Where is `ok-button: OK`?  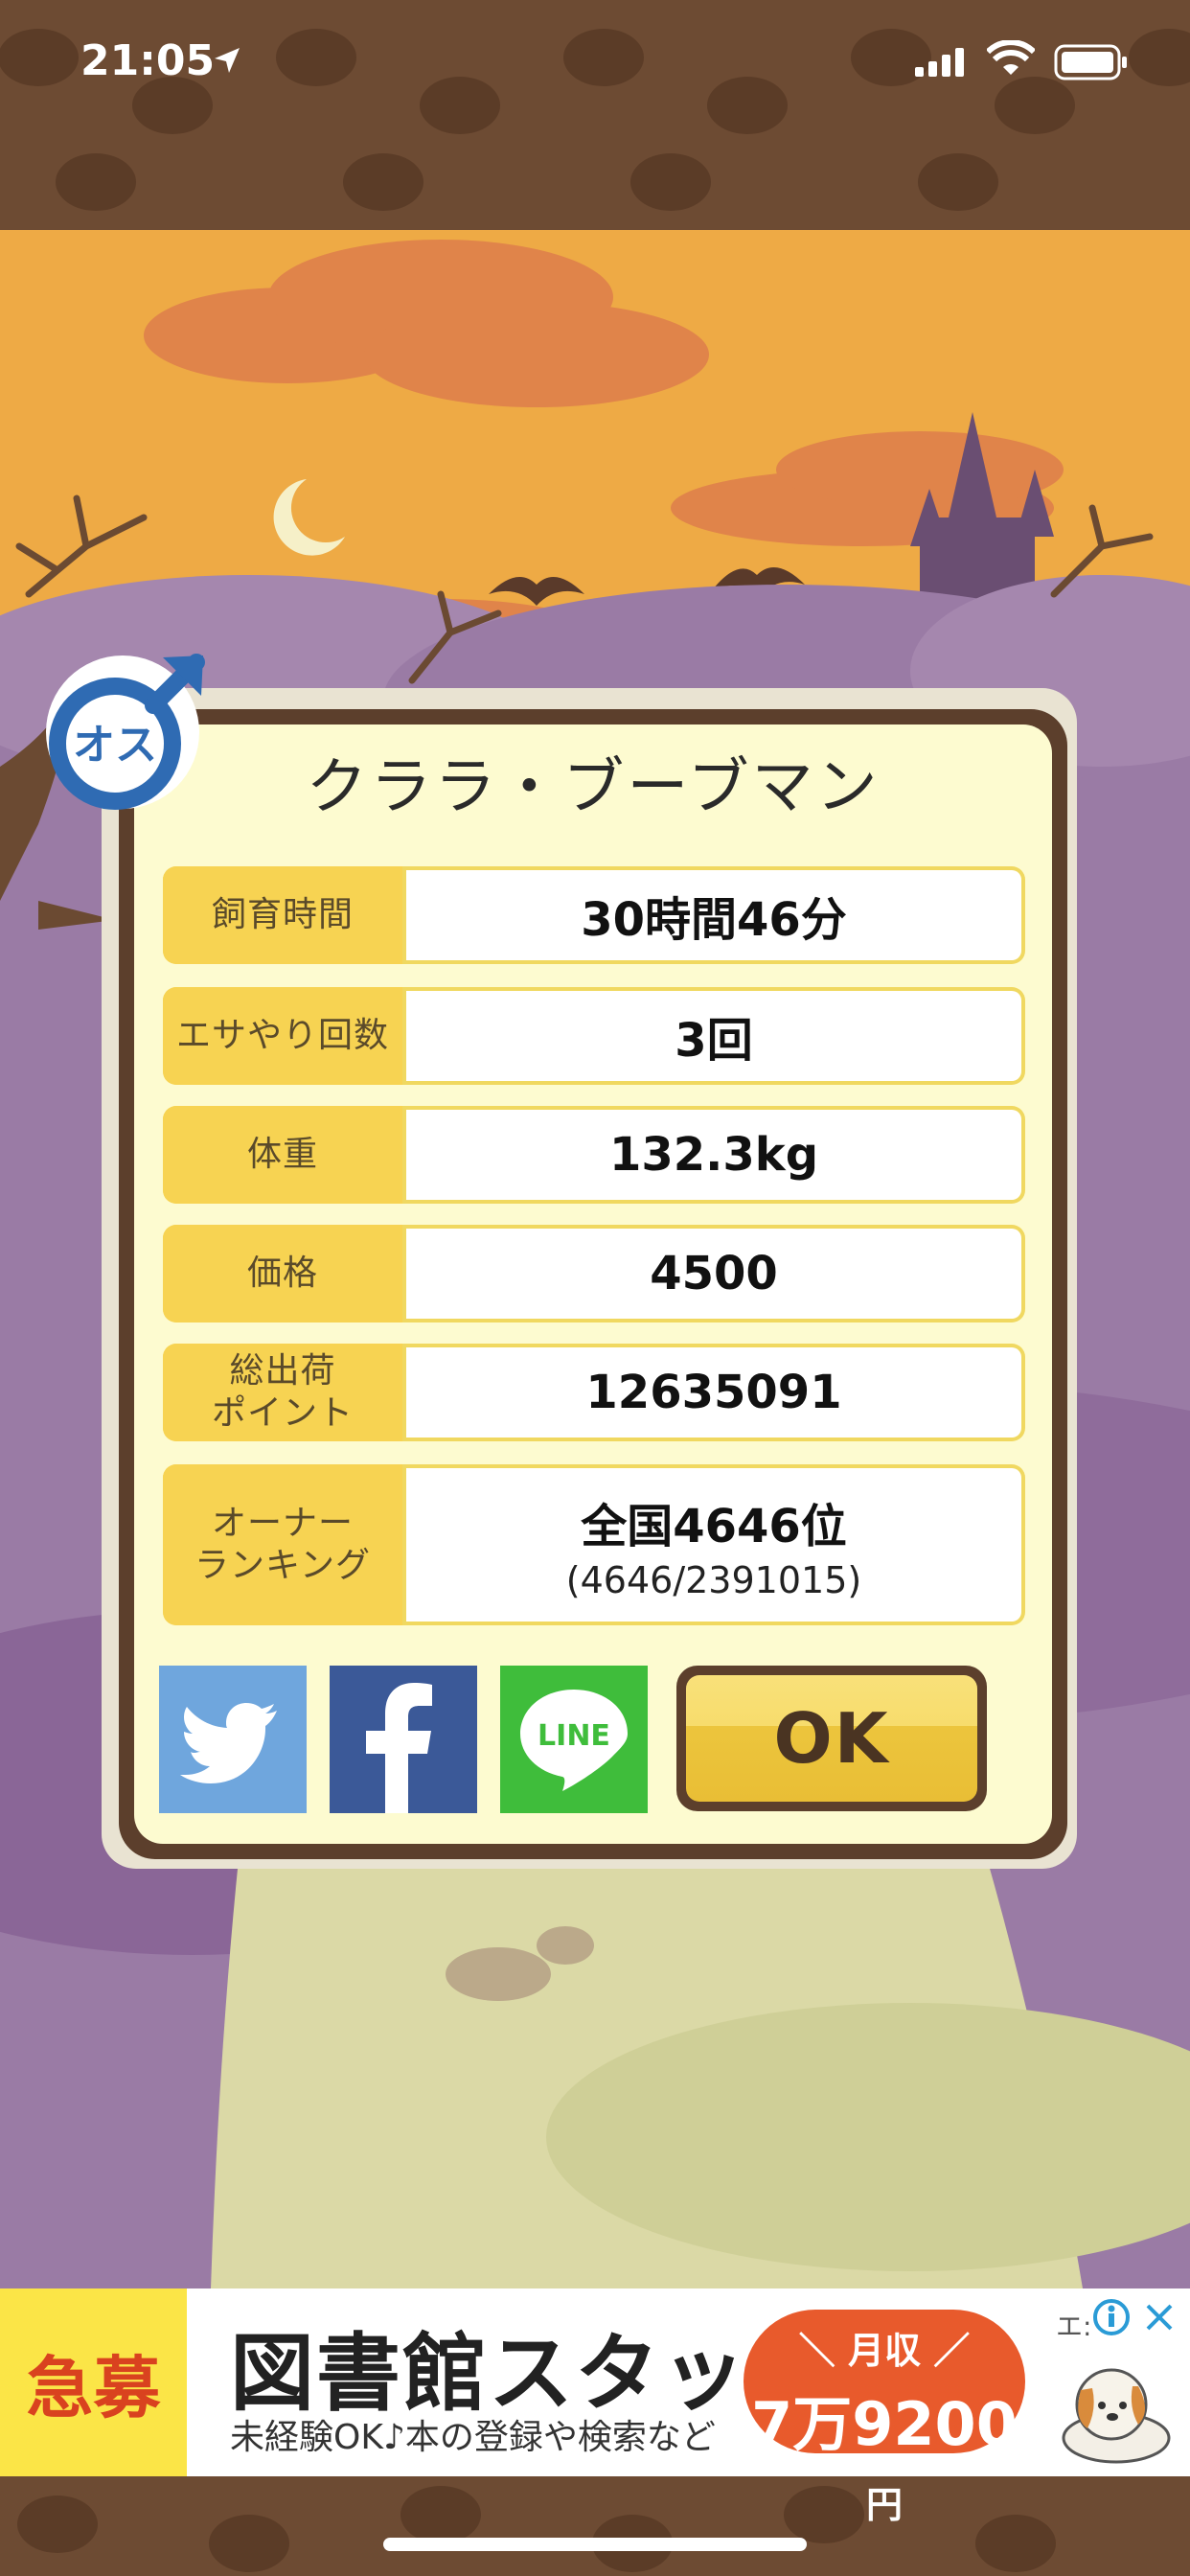 ok-button: OK is located at coordinates (832, 1738).